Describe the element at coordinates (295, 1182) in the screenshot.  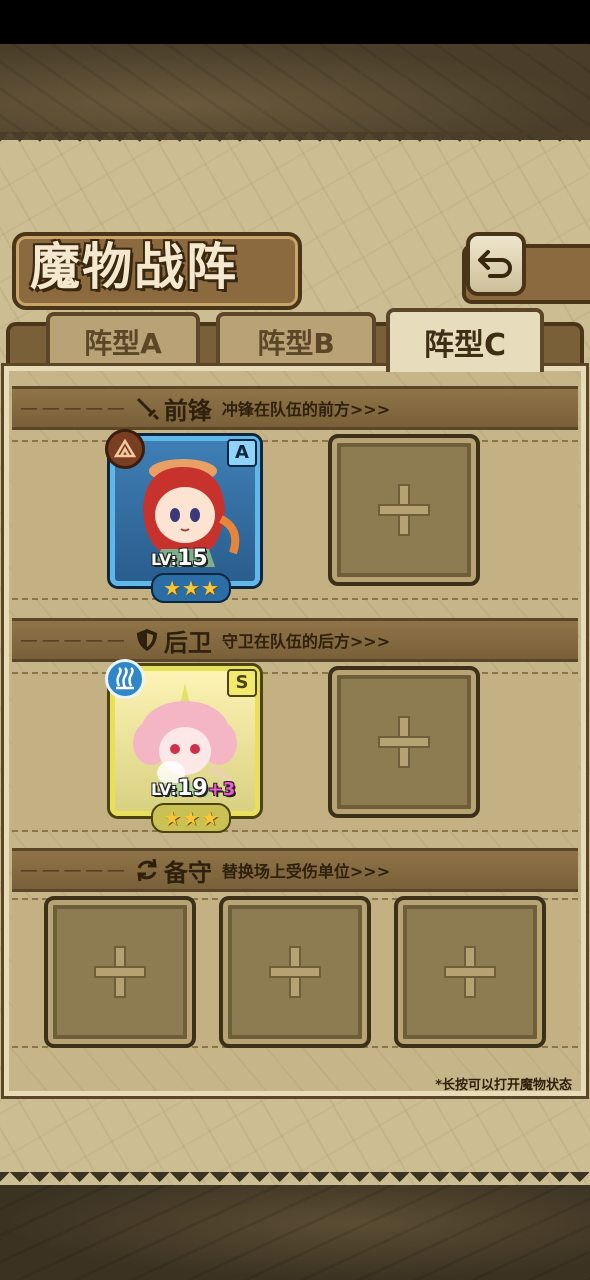
I see `torn-edge-bottom` at that location.